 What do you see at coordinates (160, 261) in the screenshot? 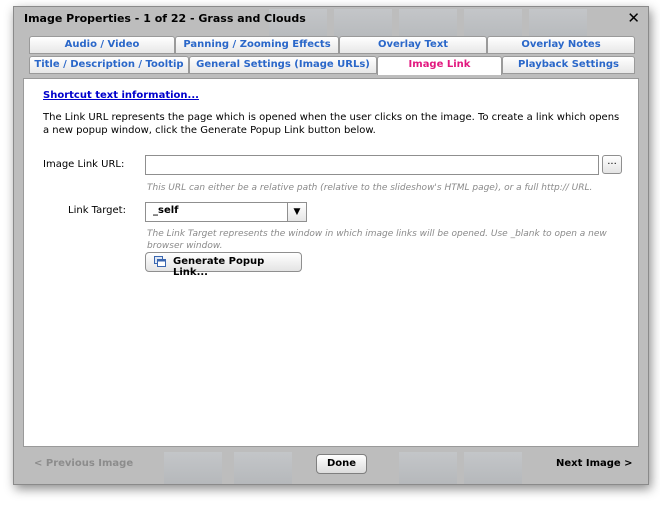
I see `popup-window-icon` at bounding box center [160, 261].